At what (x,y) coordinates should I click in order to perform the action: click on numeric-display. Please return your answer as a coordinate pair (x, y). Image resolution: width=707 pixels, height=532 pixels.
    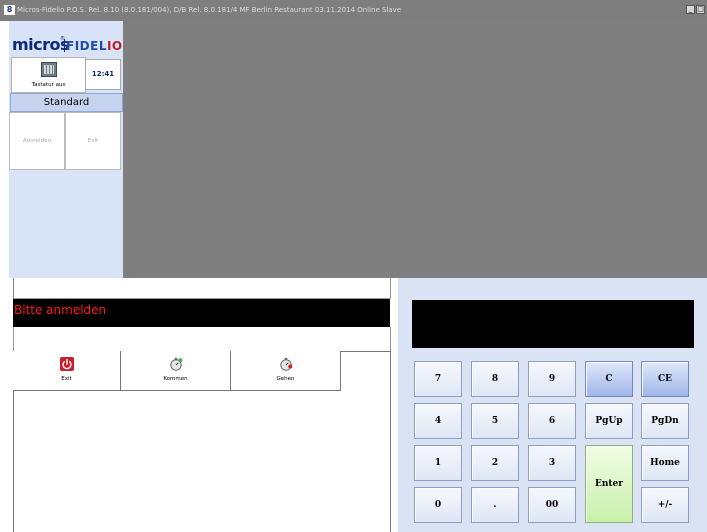
    Looking at the image, I should click on (553, 324).